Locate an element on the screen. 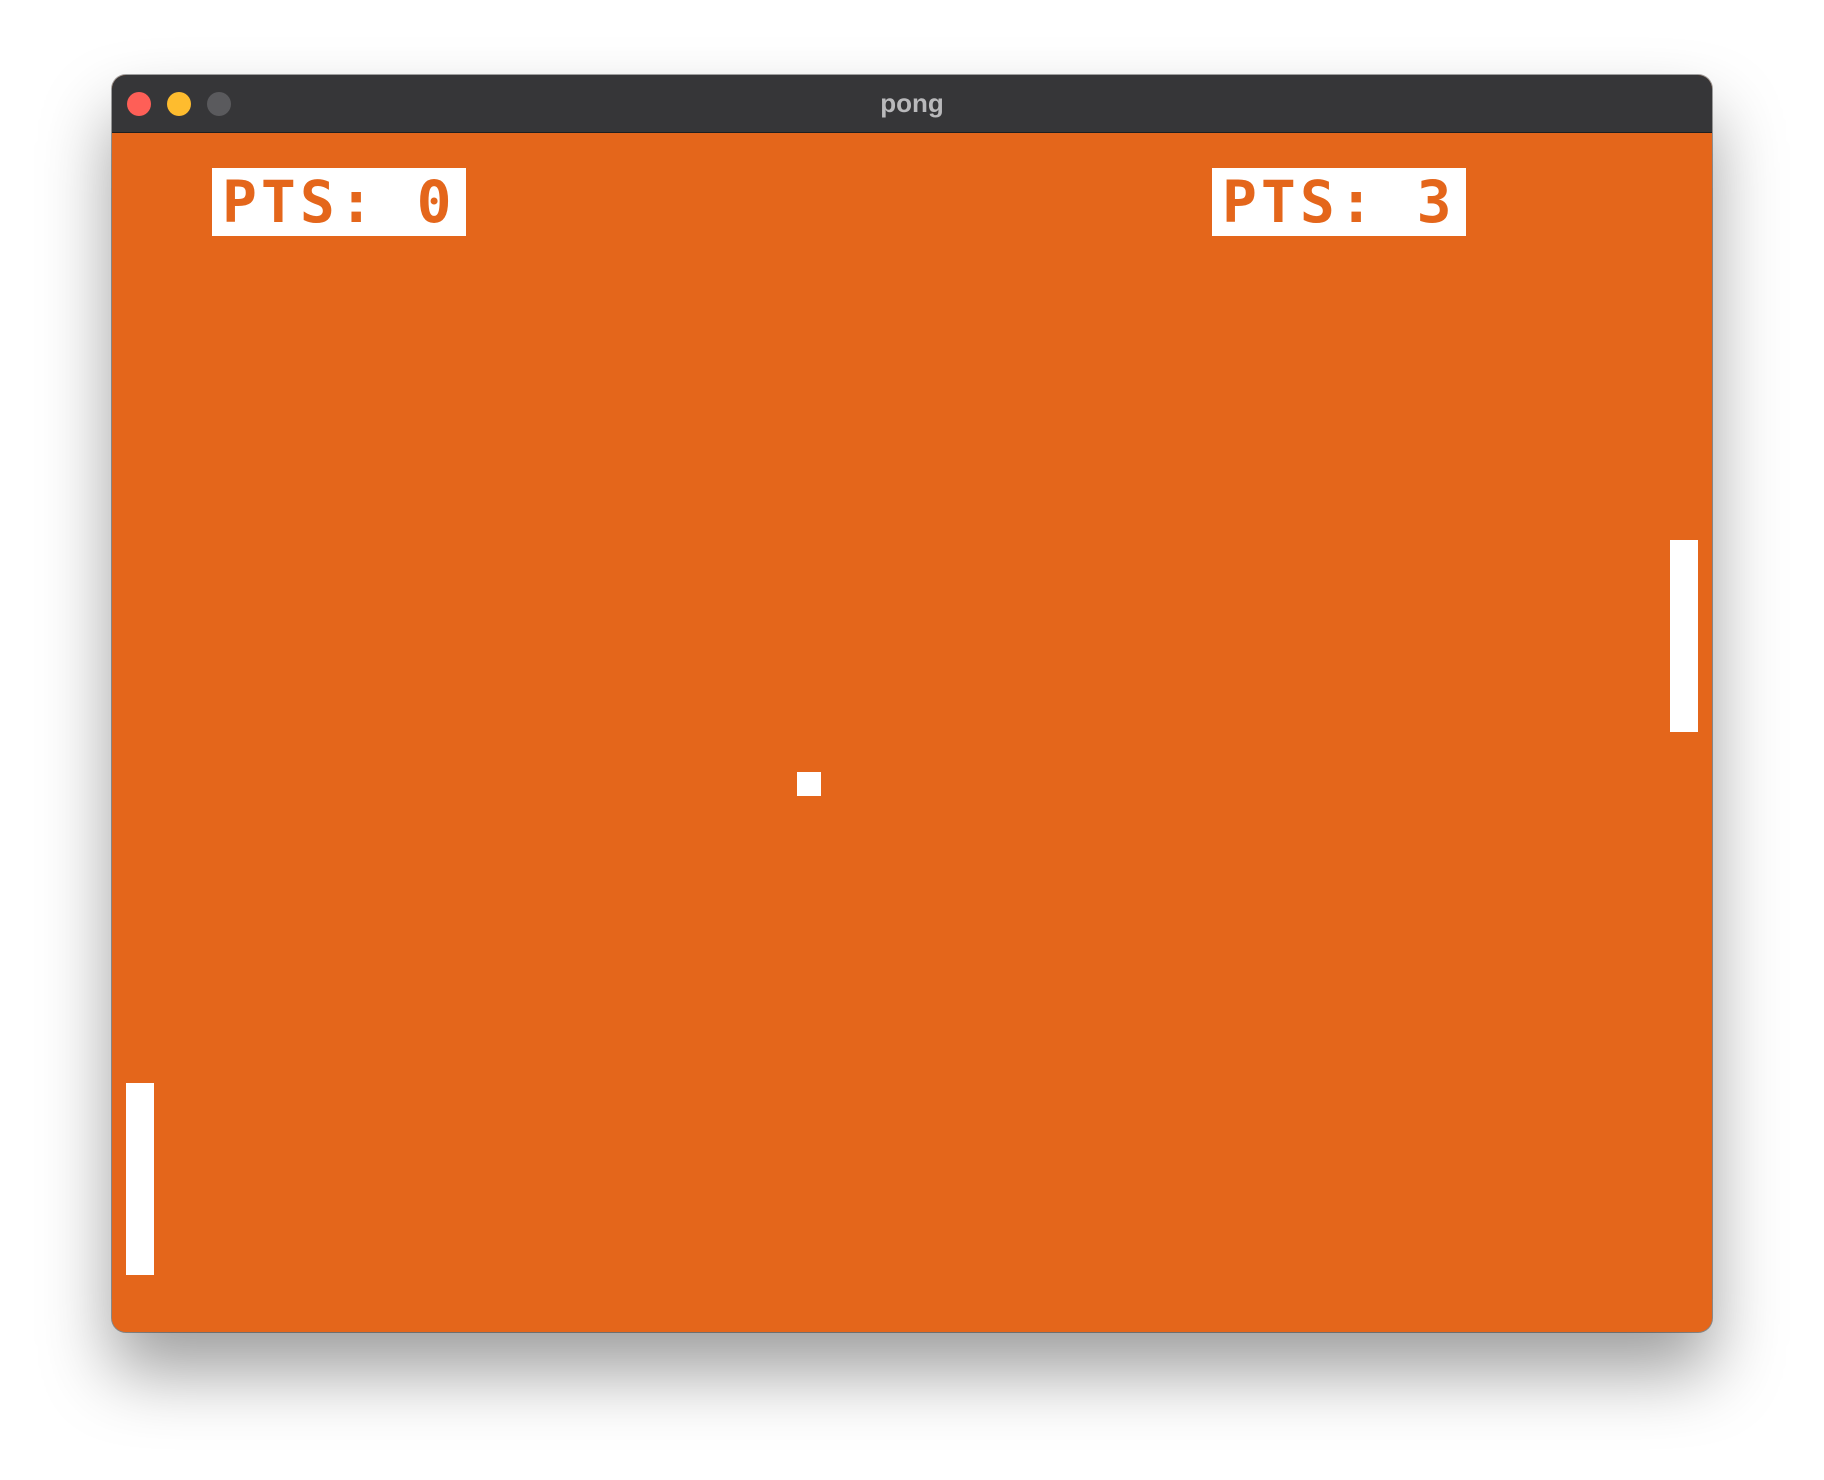  window-title: pong is located at coordinates (912, 103).